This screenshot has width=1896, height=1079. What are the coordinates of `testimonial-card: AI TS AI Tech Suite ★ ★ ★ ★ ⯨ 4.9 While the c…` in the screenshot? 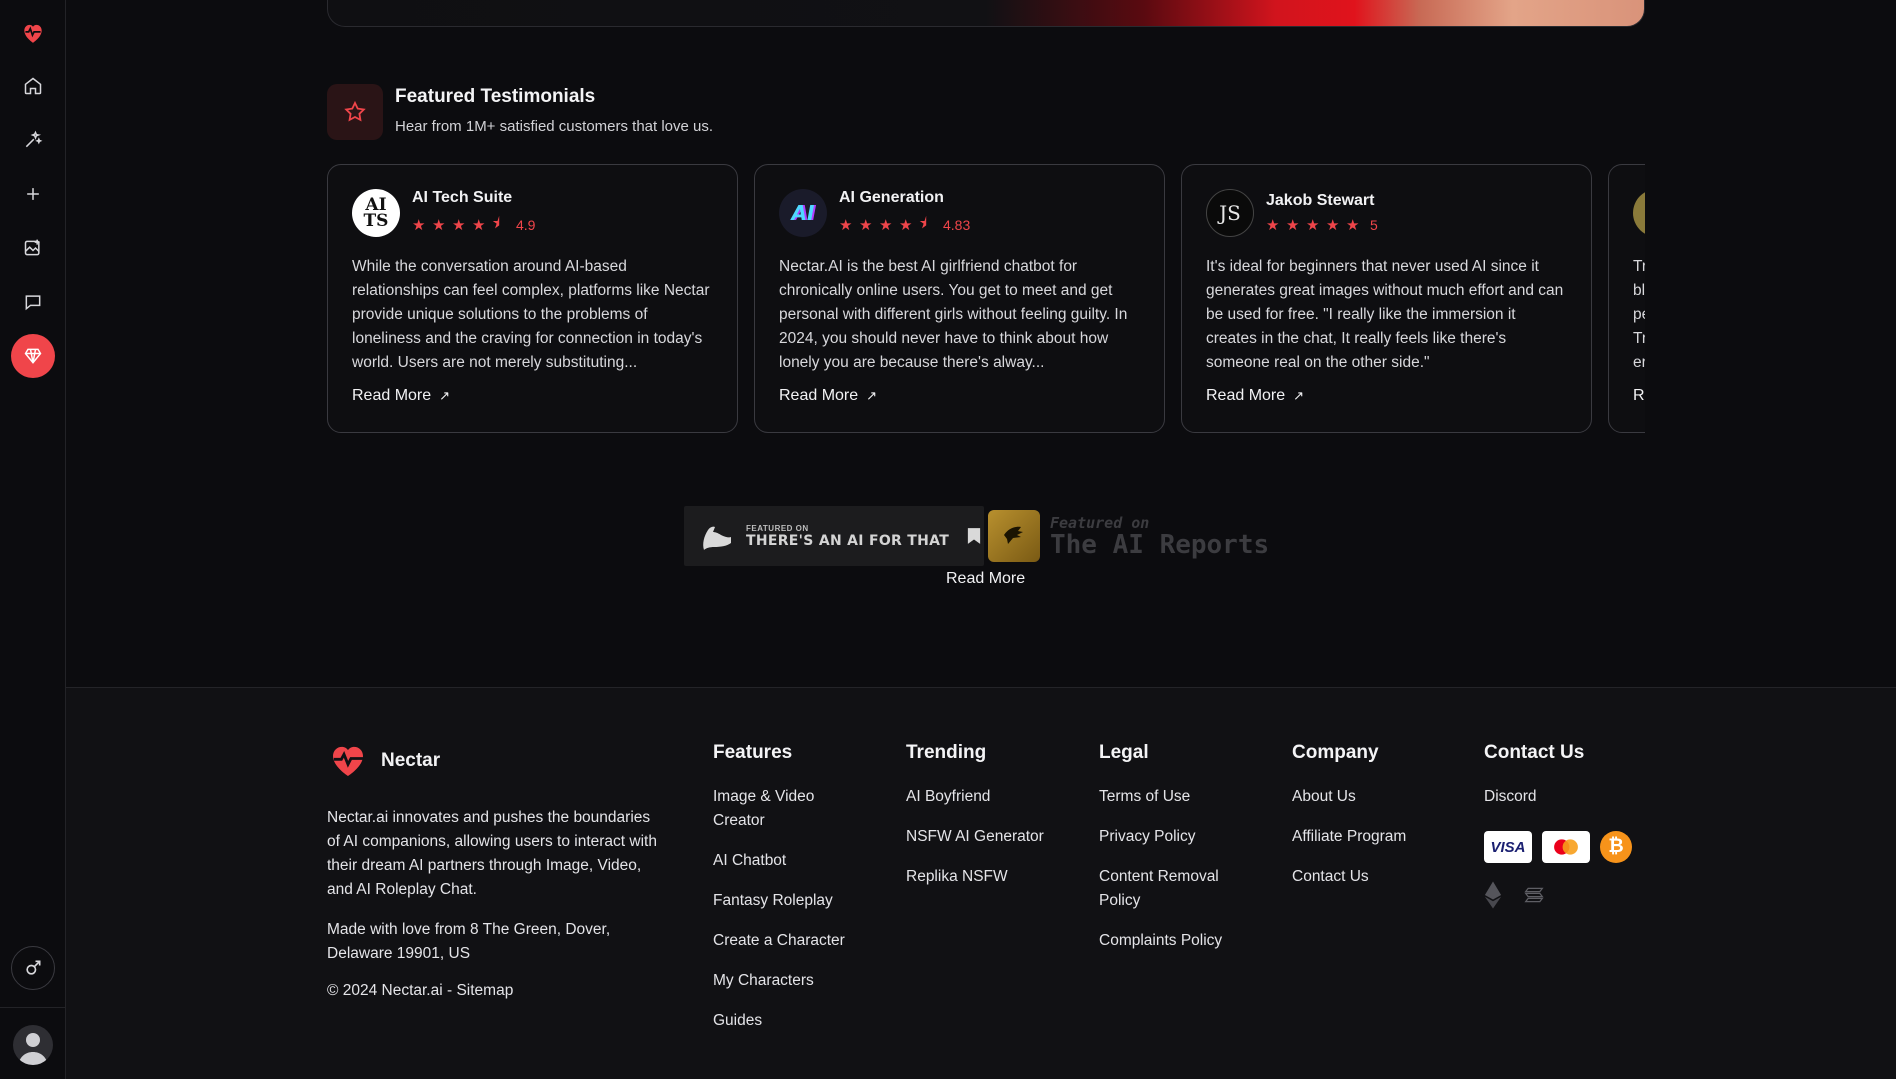 It's located at (532, 298).